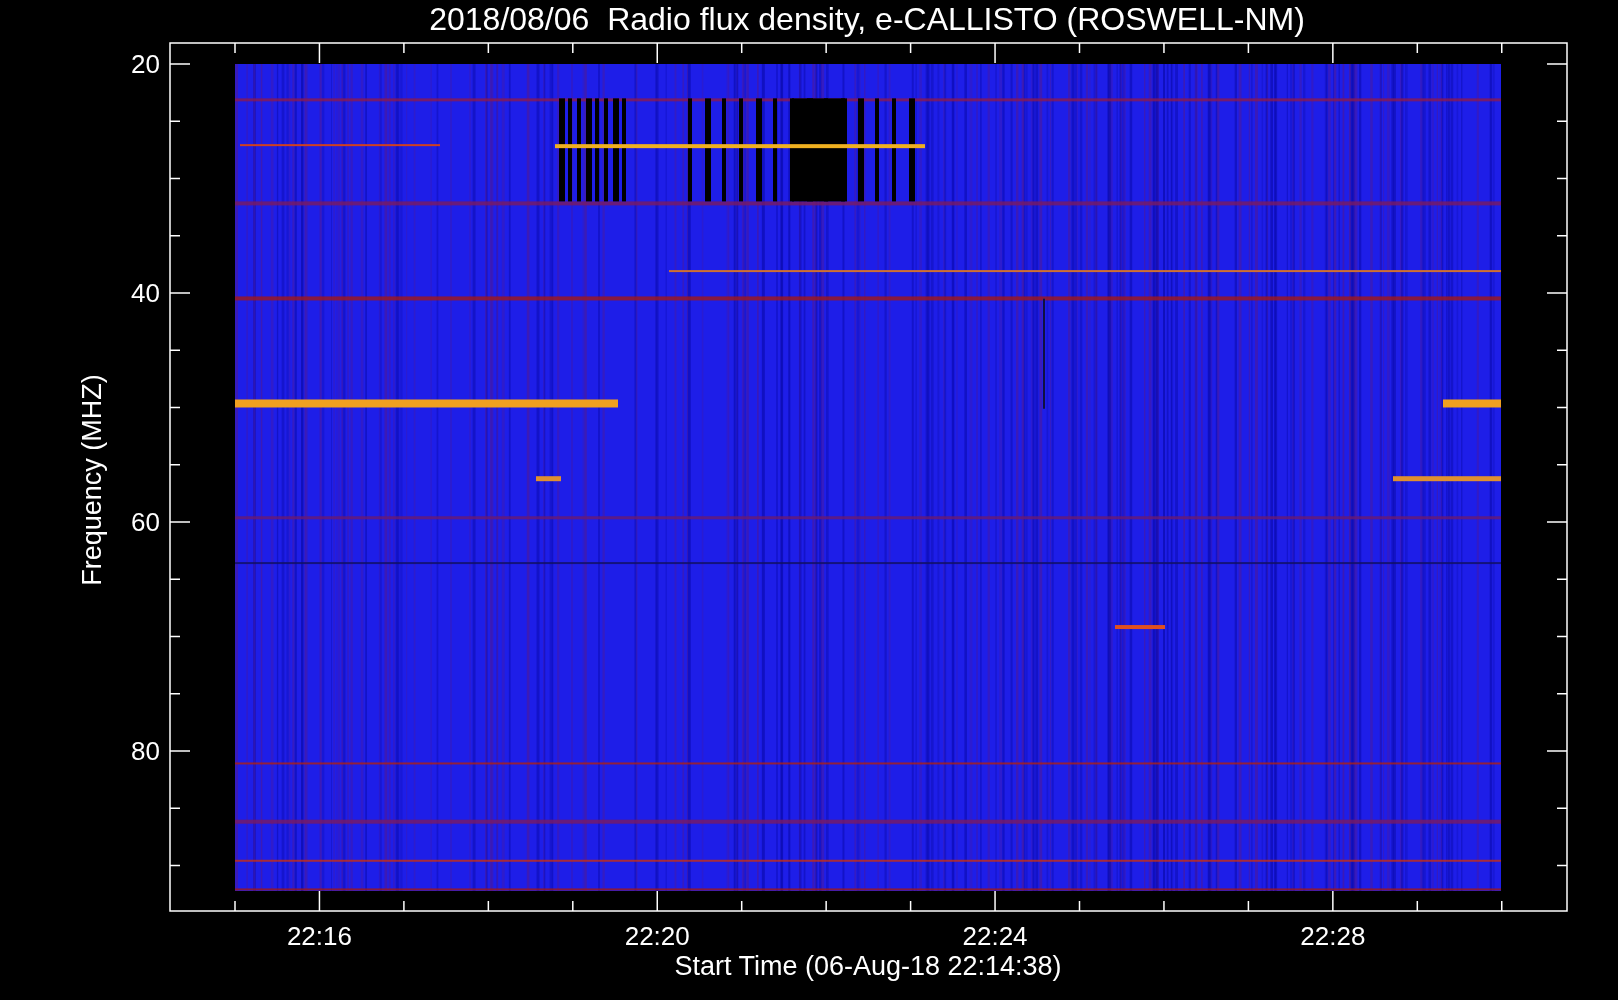 This screenshot has width=1618, height=1000. I want to click on chart-title: 2018/08/06 Radio flux density, e-CALLISTO (ROSWELL-NM), so click(867, 19).